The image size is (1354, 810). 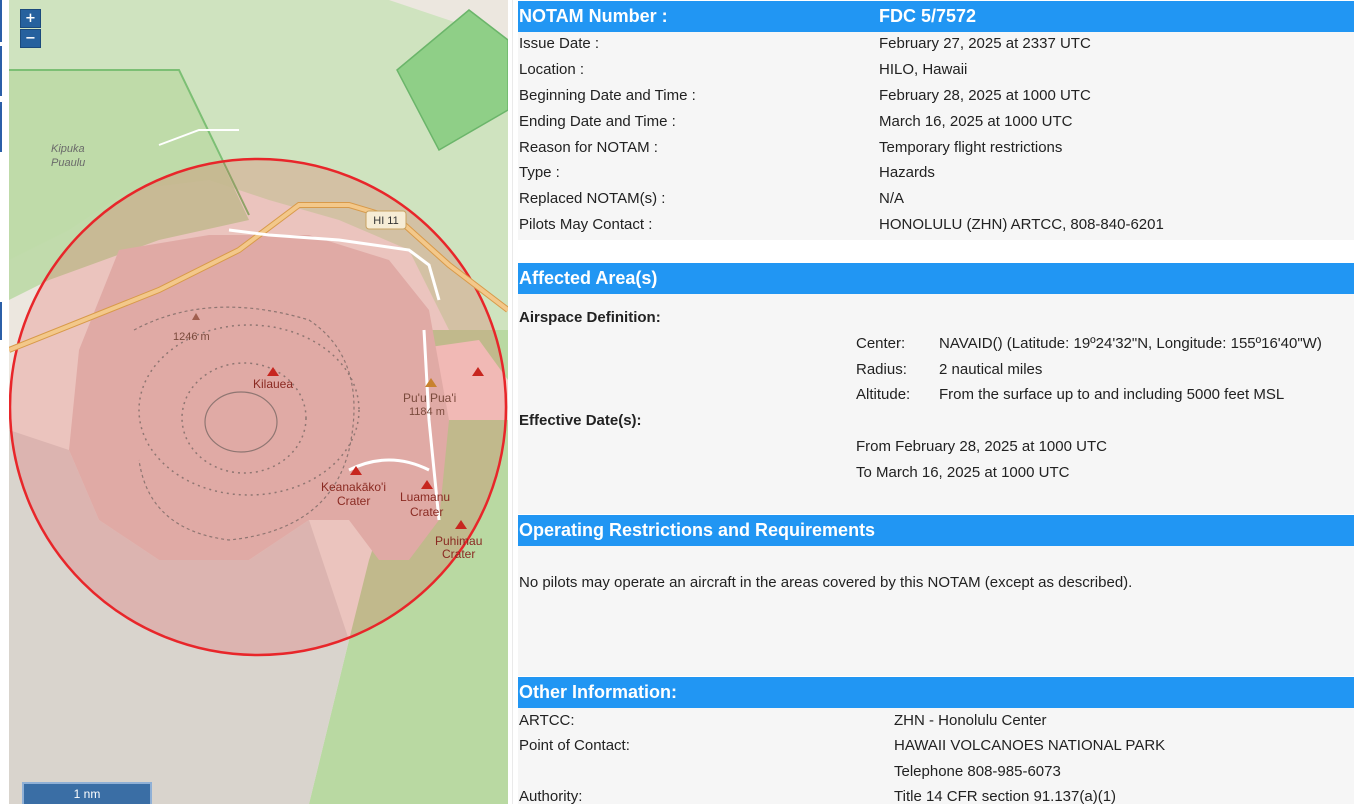 What do you see at coordinates (588, 147) in the screenshot?
I see `field-label: Reason for NOTAM :` at bounding box center [588, 147].